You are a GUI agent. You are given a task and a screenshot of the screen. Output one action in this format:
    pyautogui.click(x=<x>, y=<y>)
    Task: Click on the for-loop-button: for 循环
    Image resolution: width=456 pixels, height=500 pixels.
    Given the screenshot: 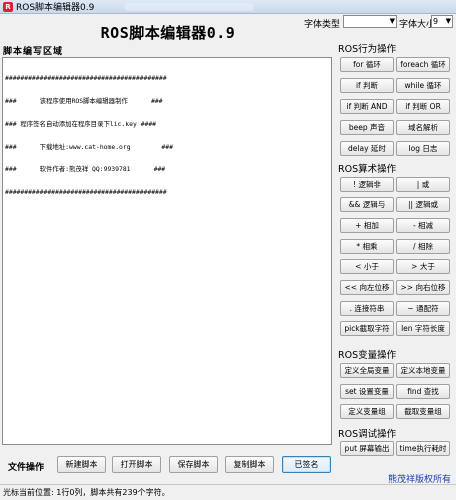 What is the action you would take?
    pyautogui.click(x=367, y=64)
    